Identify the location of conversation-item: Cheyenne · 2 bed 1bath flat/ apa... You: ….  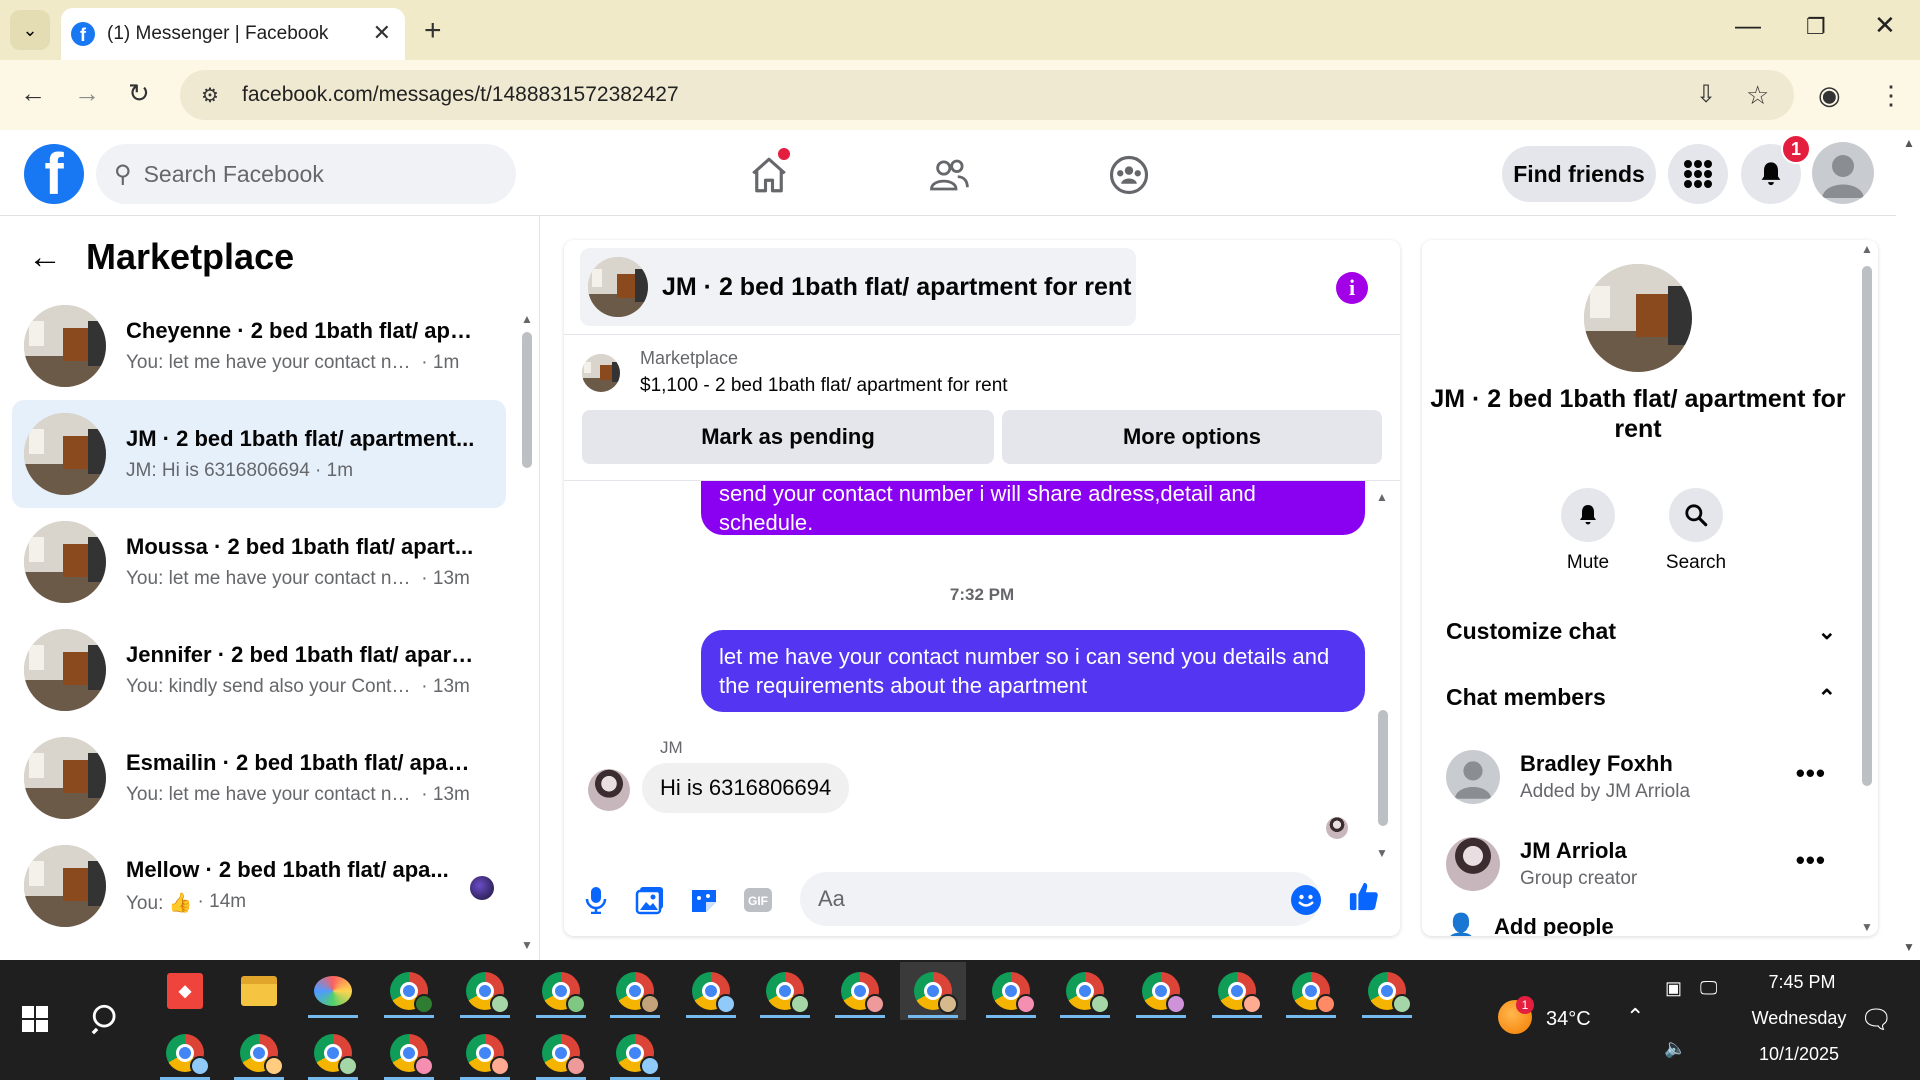
(259, 346).